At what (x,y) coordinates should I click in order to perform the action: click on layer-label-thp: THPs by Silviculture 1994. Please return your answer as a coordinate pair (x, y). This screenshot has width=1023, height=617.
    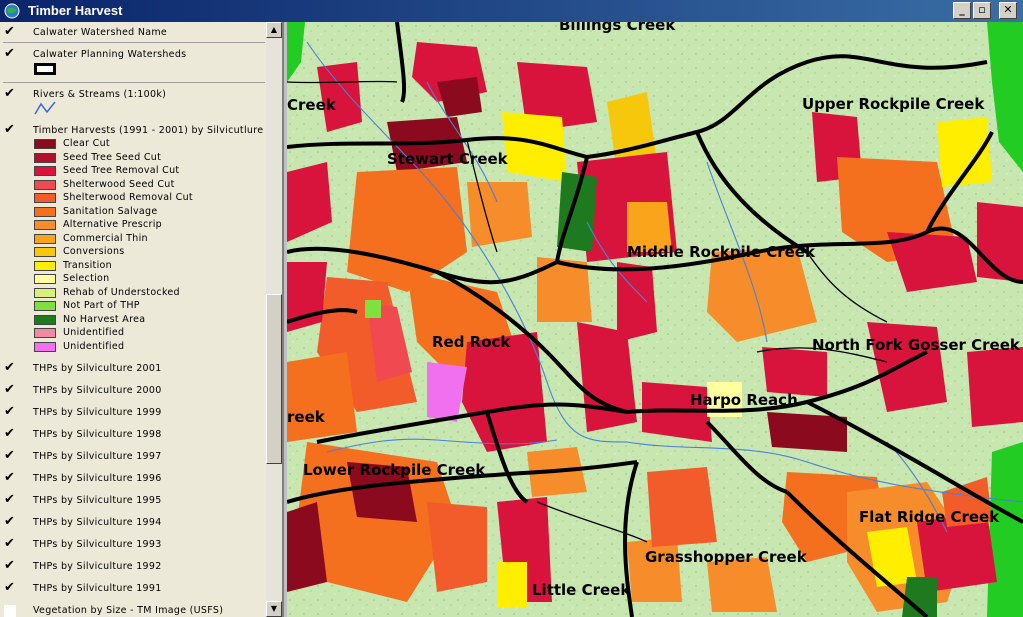
    Looking at the image, I should click on (97, 522).